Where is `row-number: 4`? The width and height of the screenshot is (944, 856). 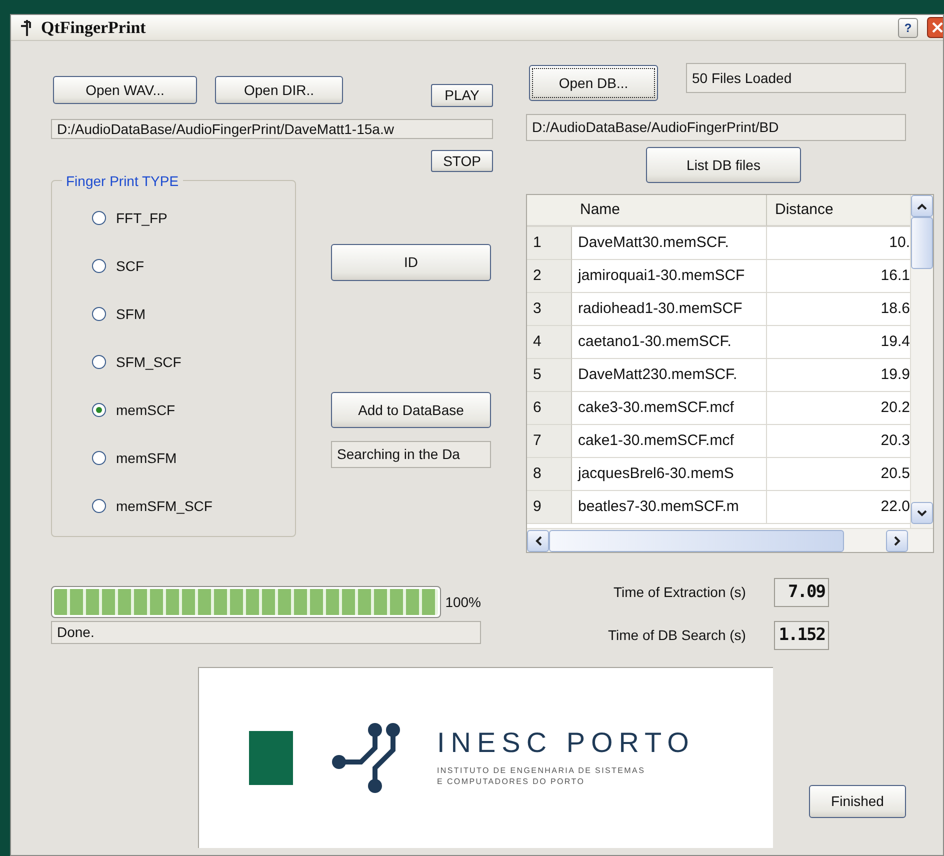 row-number: 4 is located at coordinates (549, 342).